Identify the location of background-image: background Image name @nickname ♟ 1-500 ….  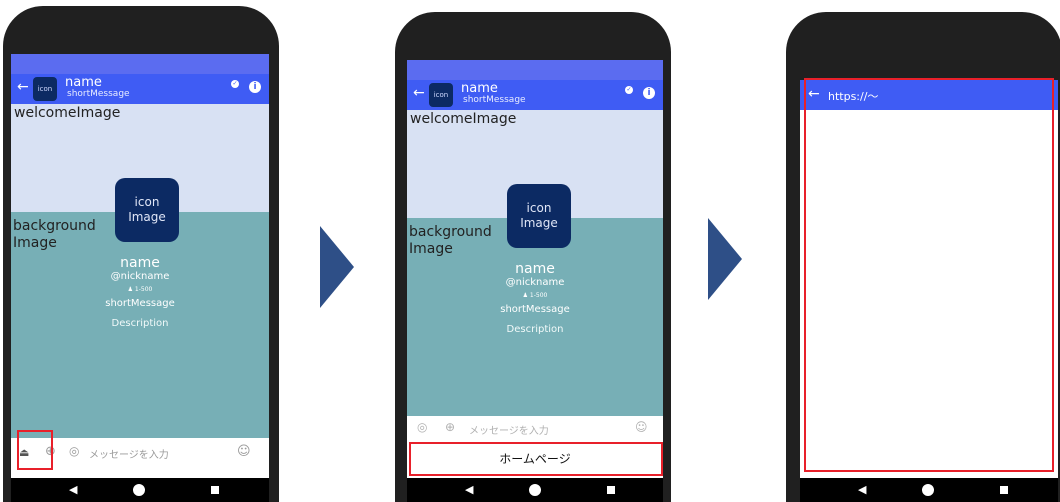
(140, 325).